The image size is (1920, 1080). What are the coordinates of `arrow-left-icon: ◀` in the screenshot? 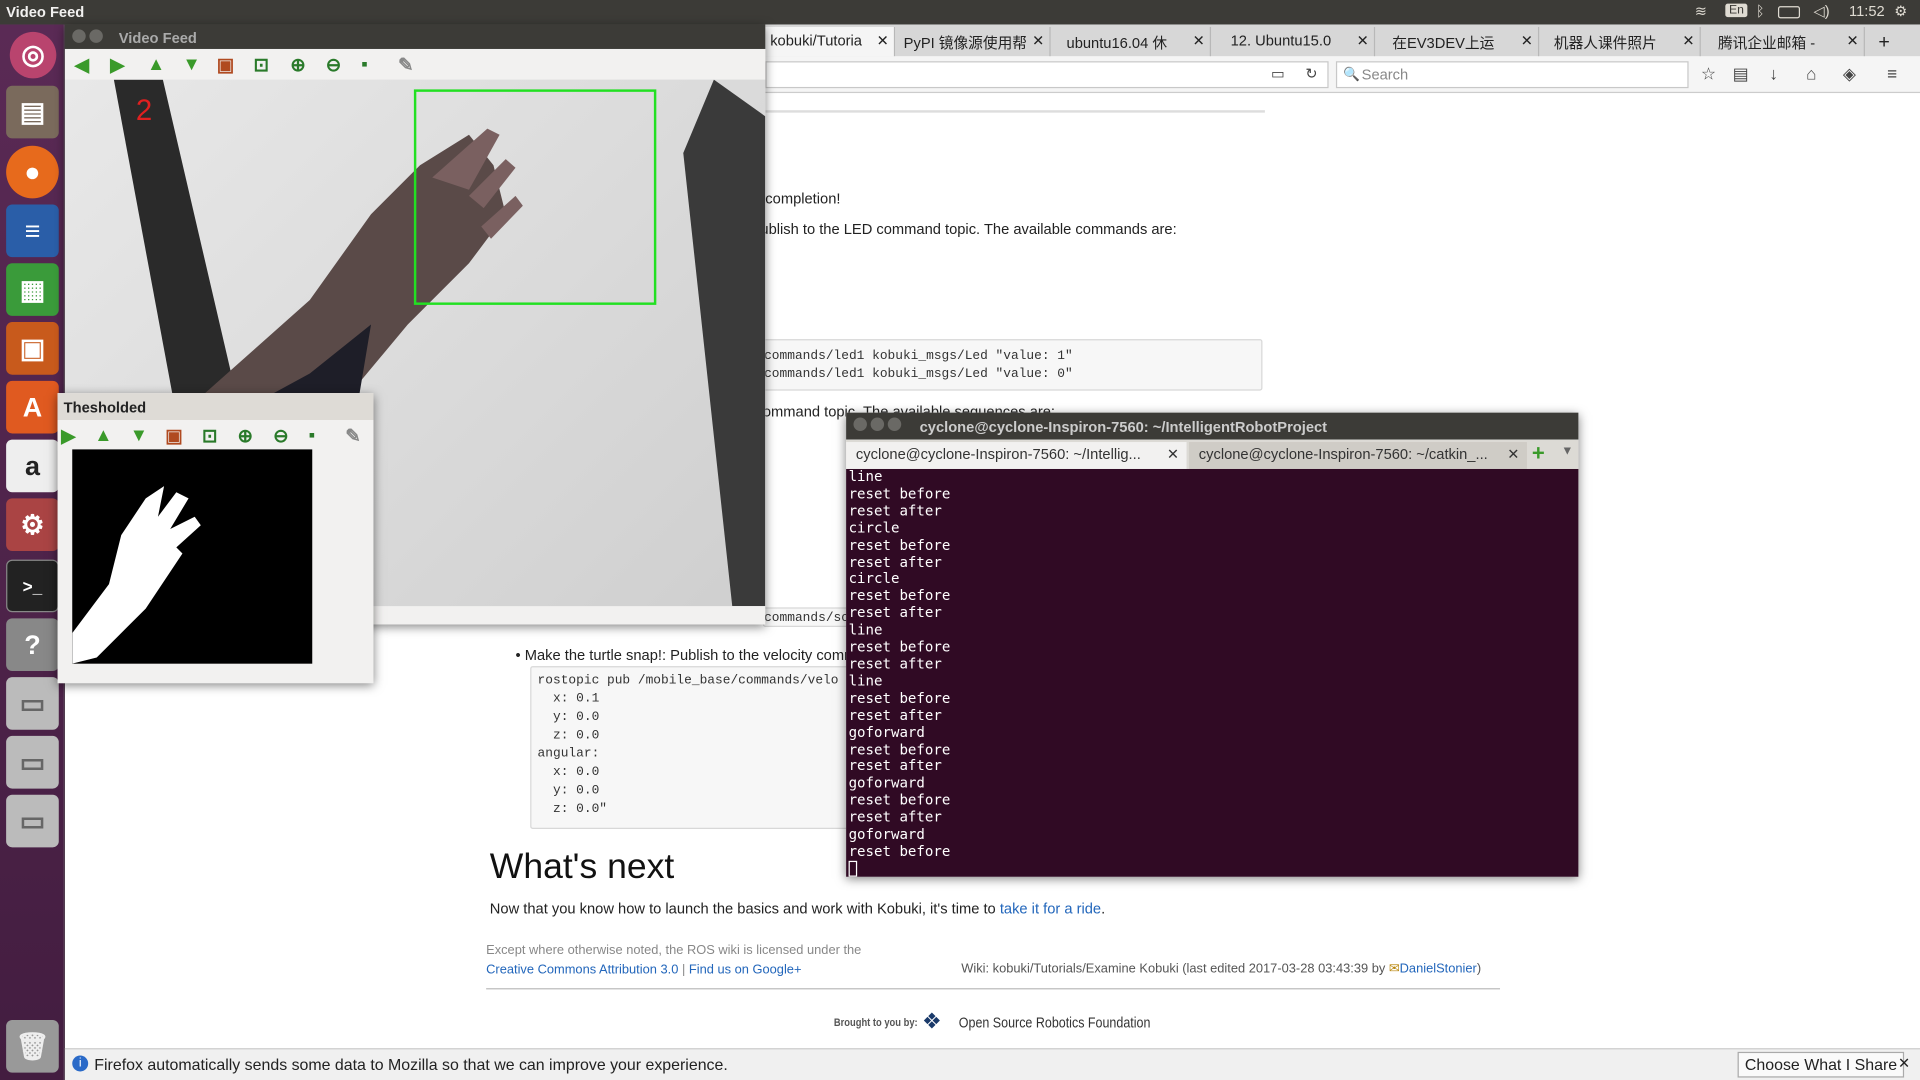 It's located at (82, 65).